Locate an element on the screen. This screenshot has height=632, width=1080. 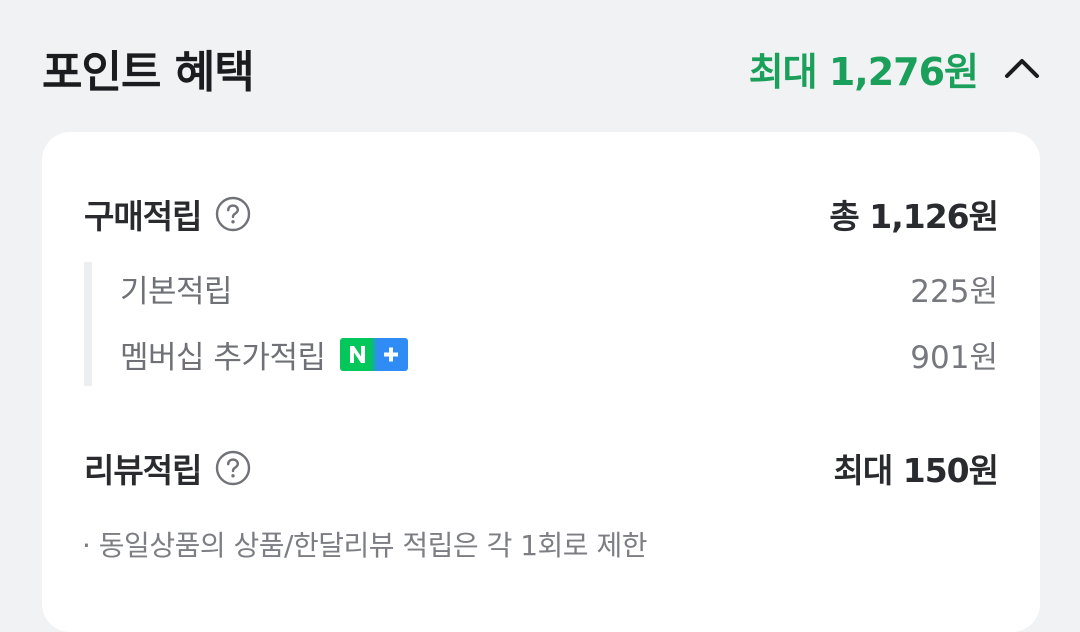
max-points-amount: 최대 1,276원 is located at coordinates (863, 71).